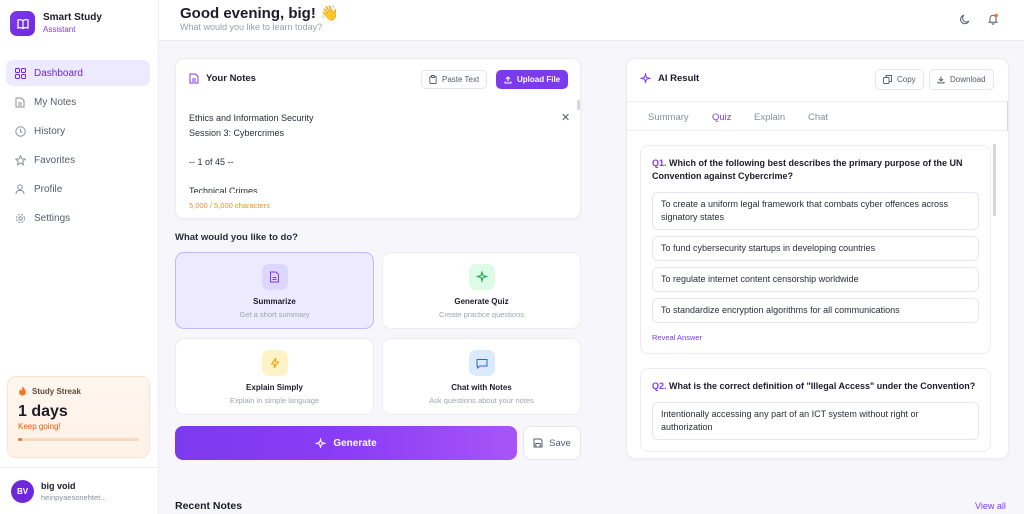 The image size is (1024, 514). What do you see at coordinates (968, 79) in the screenshot?
I see `download-label: Download` at bounding box center [968, 79].